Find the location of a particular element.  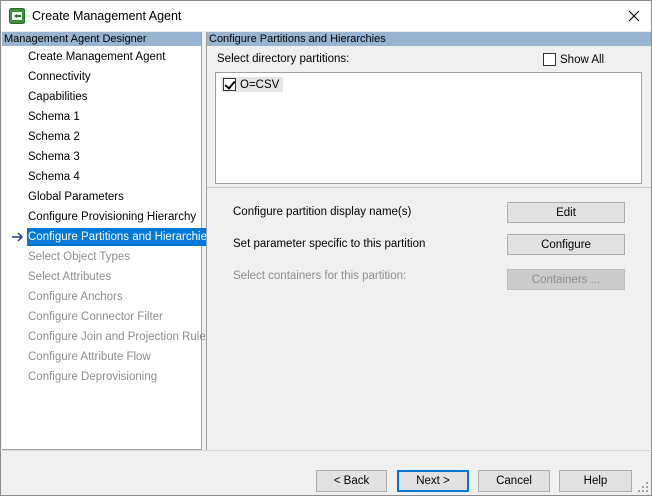

footer-separator is located at coordinates (327, 450).